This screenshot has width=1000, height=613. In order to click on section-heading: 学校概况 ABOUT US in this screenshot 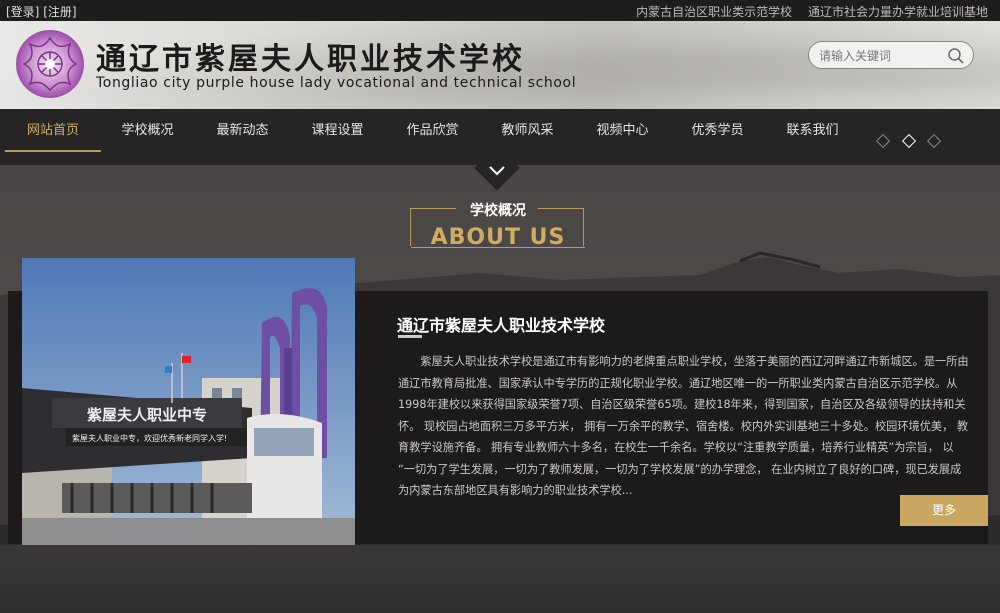, I will do `click(497, 226)`.